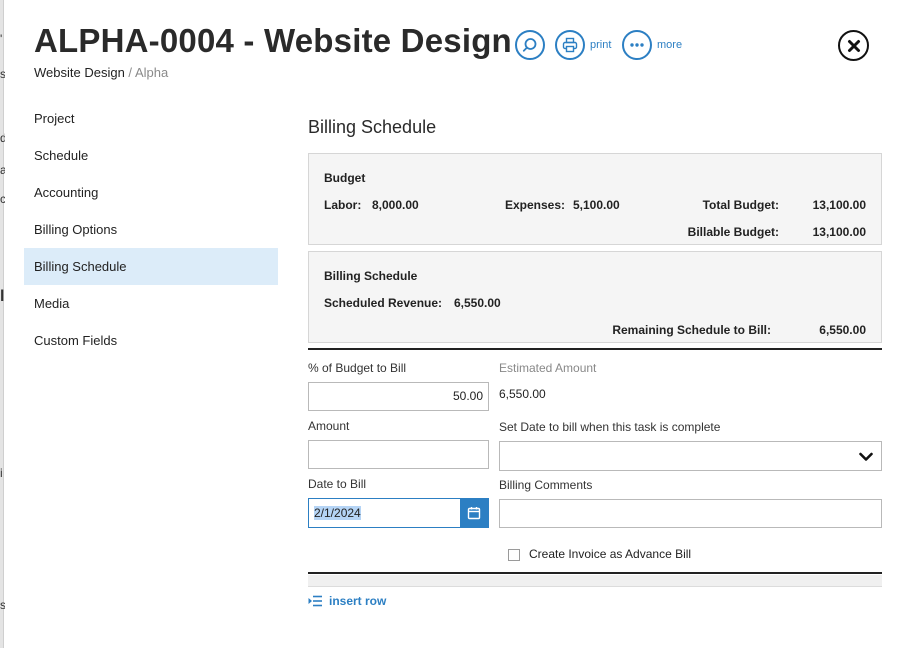  What do you see at coordinates (2, 324) in the screenshot?
I see `background-window-edge` at bounding box center [2, 324].